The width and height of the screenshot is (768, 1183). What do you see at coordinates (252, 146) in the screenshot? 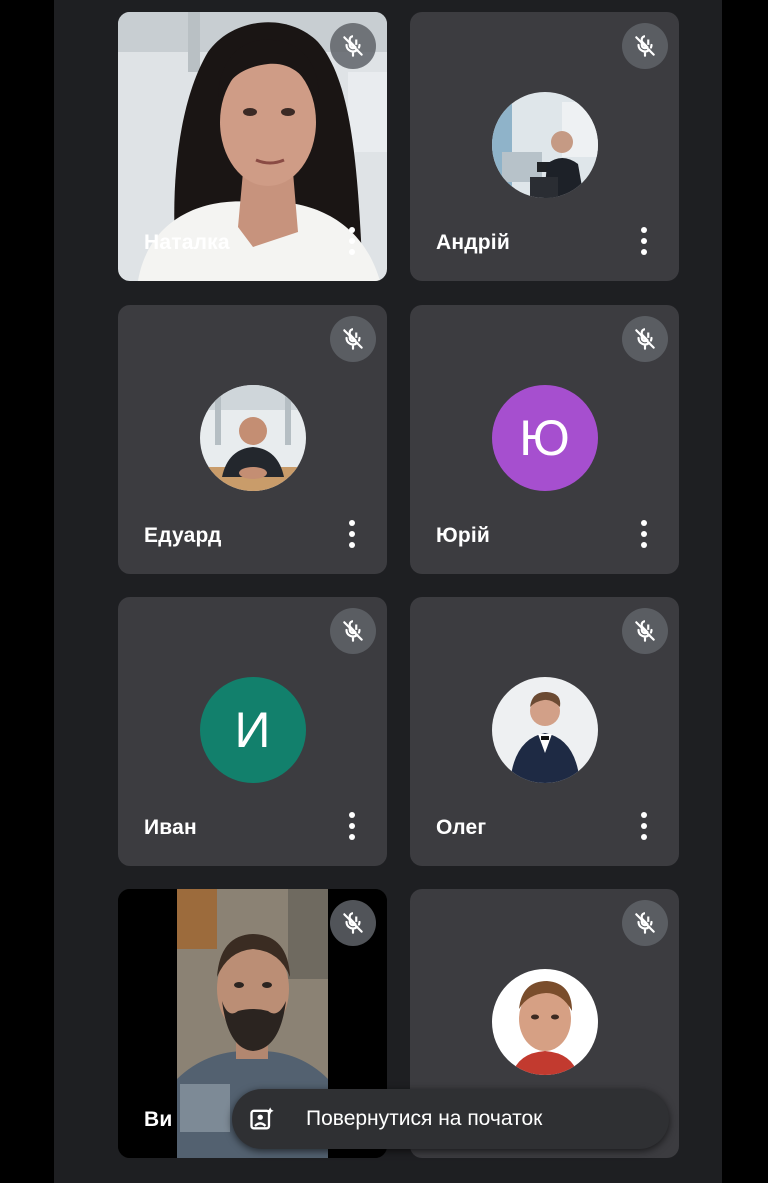
I see `participant-tile-natalka: Наталка` at bounding box center [252, 146].